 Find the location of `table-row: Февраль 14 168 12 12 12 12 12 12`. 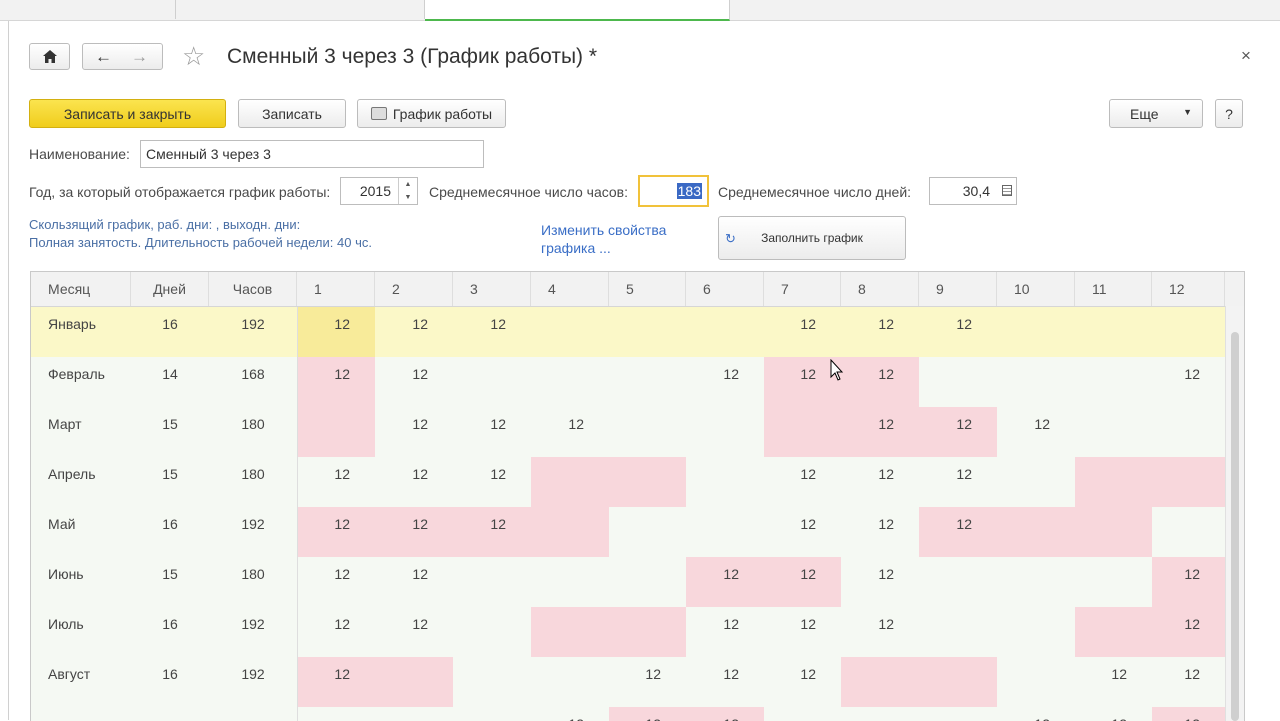

table-row: Февраль 14 168 12 12 12 12 12 12 is located at coordinates (628, 382).